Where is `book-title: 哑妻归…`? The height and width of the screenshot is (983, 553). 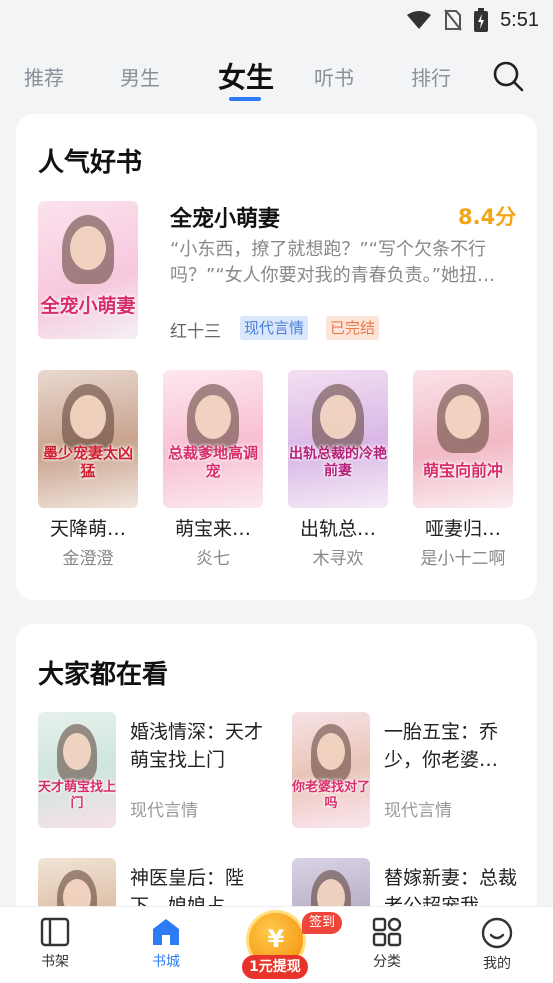
book-title: 哑妻归… is located at coordinates (462, 529).